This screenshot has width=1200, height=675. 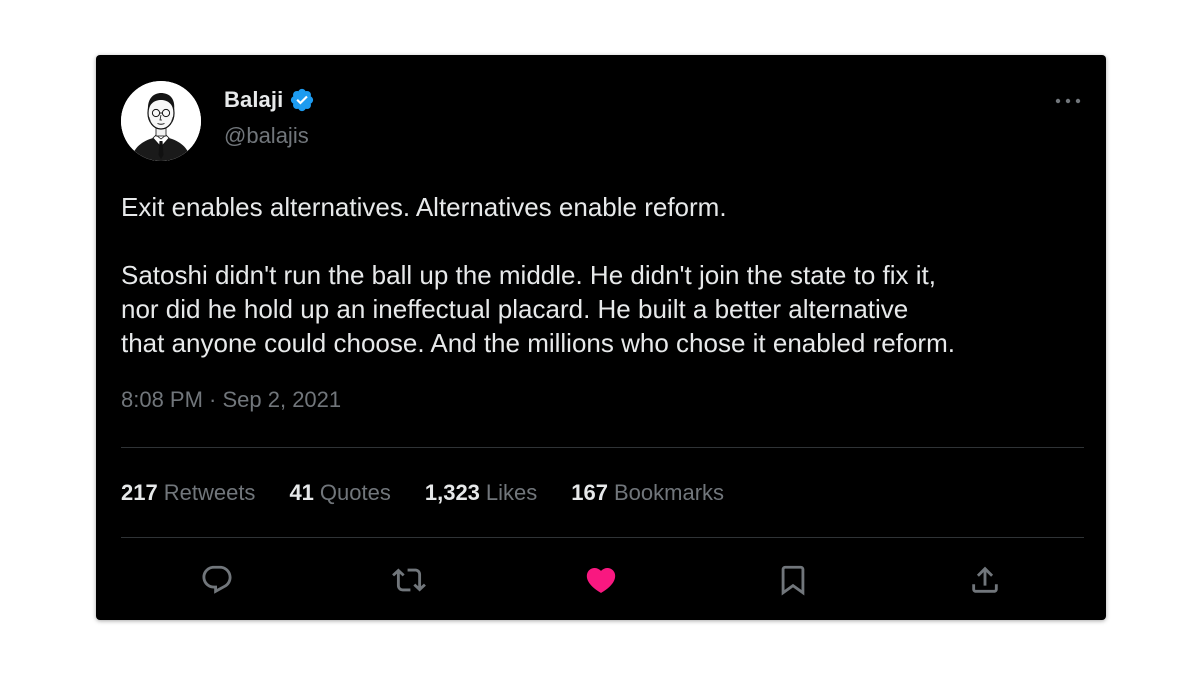 I want to click on retweets-stat: 217 Retweets, so click(x=188, y=493).